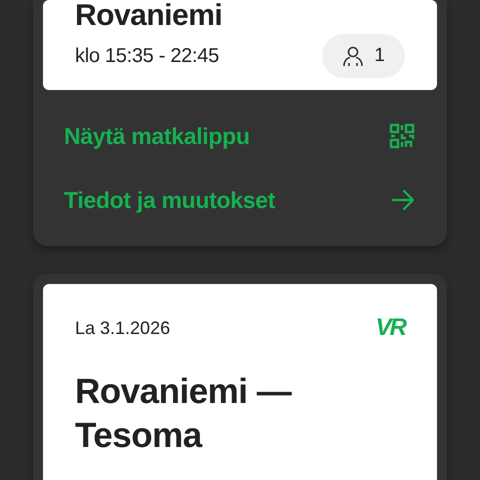 The width and height of the screenshot is (480, 480). Describe the element at coordinates (149, 16) in the screenshot. I see `route-title: Rovaniemi` at that location.